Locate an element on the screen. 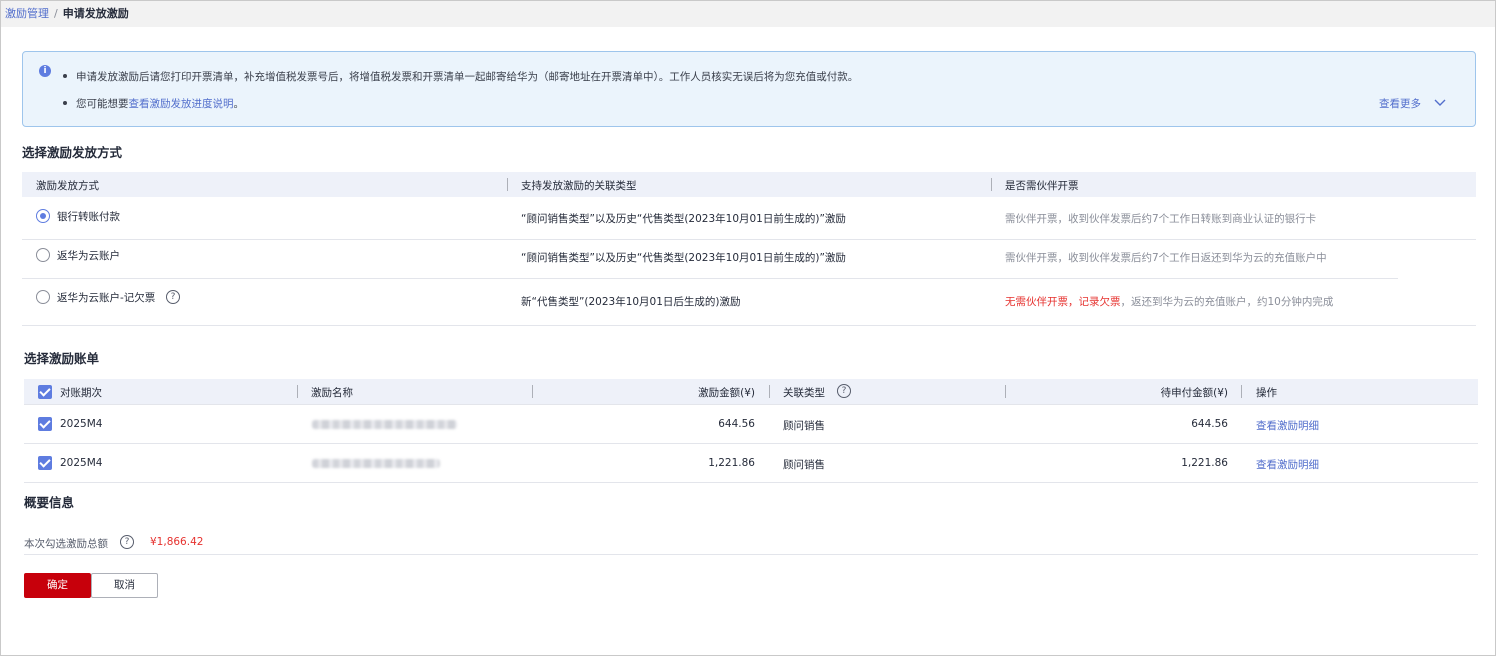  radio-cloud-account-owed-invoice is located at coordinates (43, 297).